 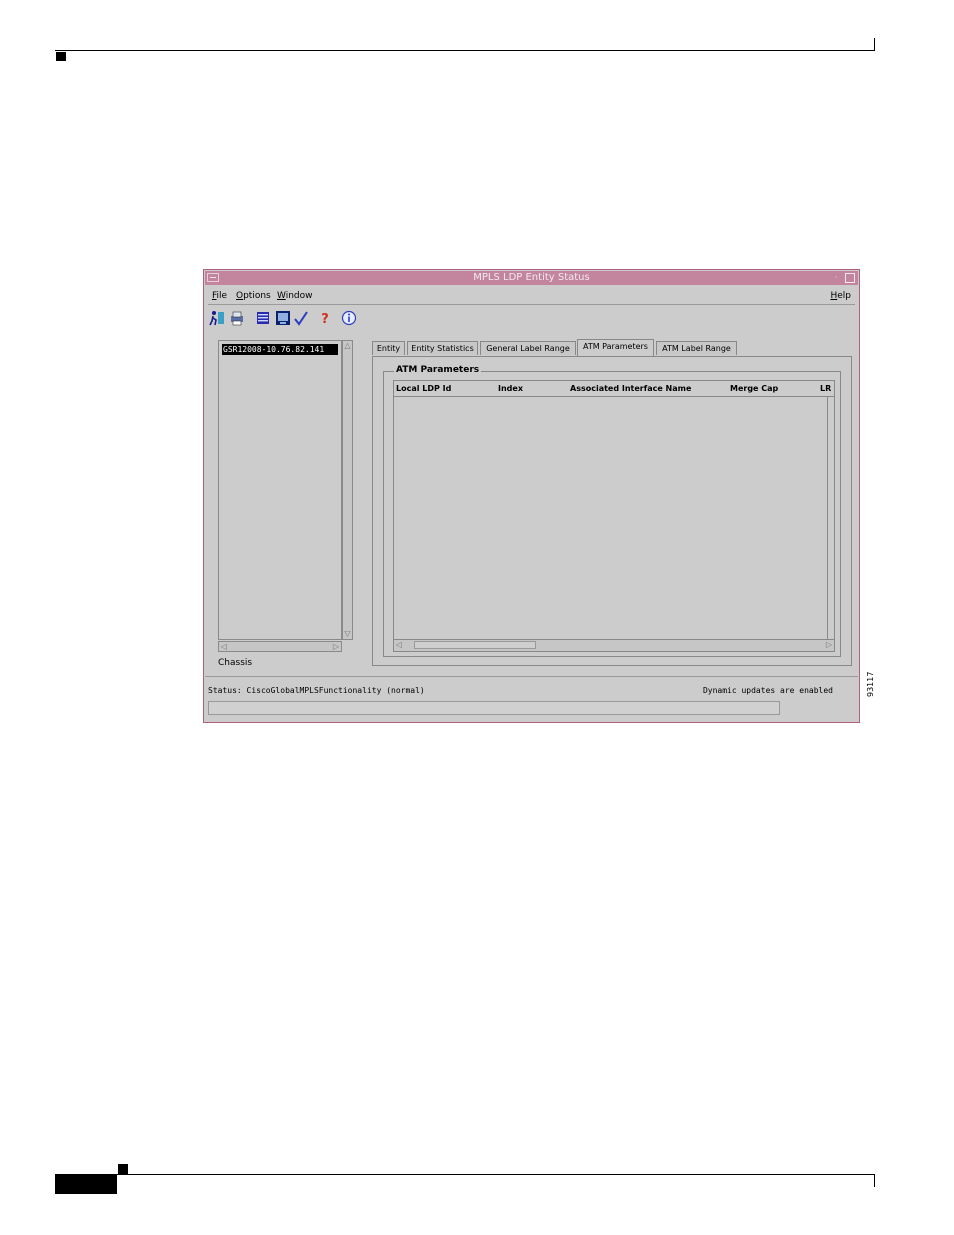 I want to click on menu-window: Window, so click(x=295, y=296).